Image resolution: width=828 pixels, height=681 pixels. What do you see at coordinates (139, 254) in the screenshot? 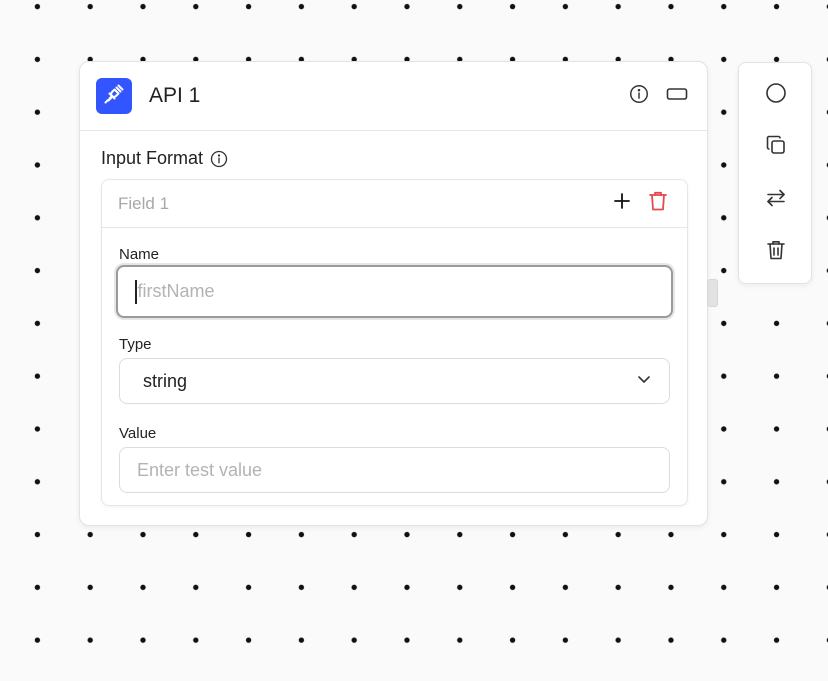
I see `name-label: Name` at bounding box center [139, 254].